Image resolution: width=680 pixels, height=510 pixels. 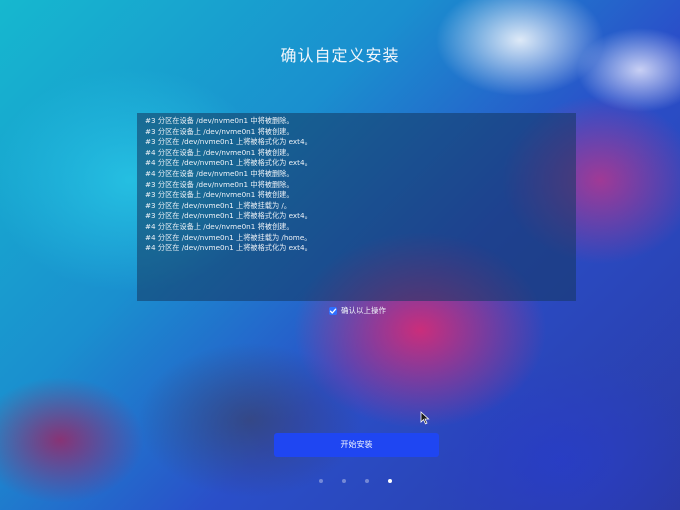 What do you see at coordinates (355, 481) in the screenshot?
I see `pagination-dots` at bounding box center [355, 481].